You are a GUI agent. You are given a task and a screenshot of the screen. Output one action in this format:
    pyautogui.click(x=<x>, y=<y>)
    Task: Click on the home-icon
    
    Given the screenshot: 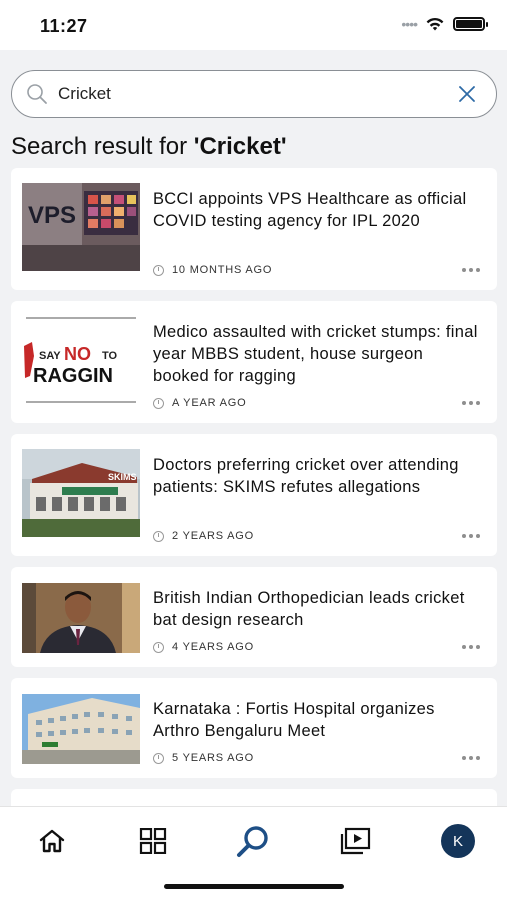 What is the action you would take?
    pyautogui.click(x=52, y=841)
    